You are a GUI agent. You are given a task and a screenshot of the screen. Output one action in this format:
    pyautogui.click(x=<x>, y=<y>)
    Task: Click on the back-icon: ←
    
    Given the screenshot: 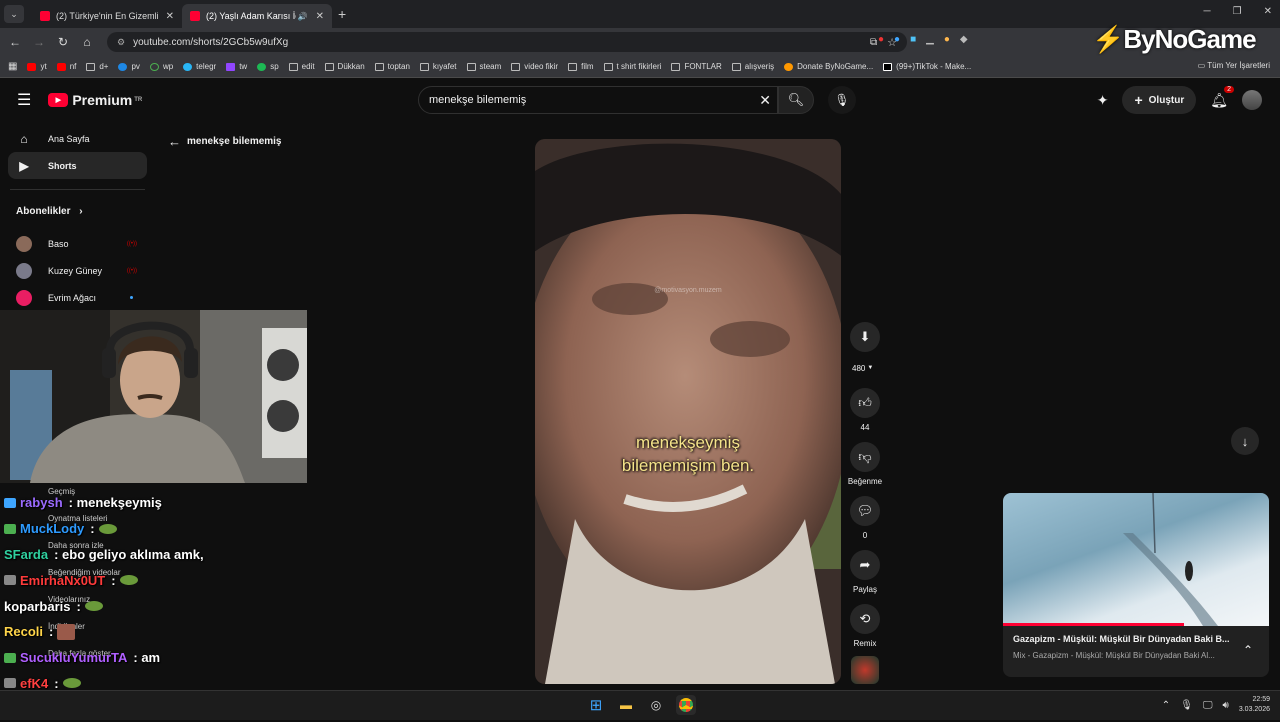 What is the action you would take?
    pyautogui.click(x=15, y=42)
    